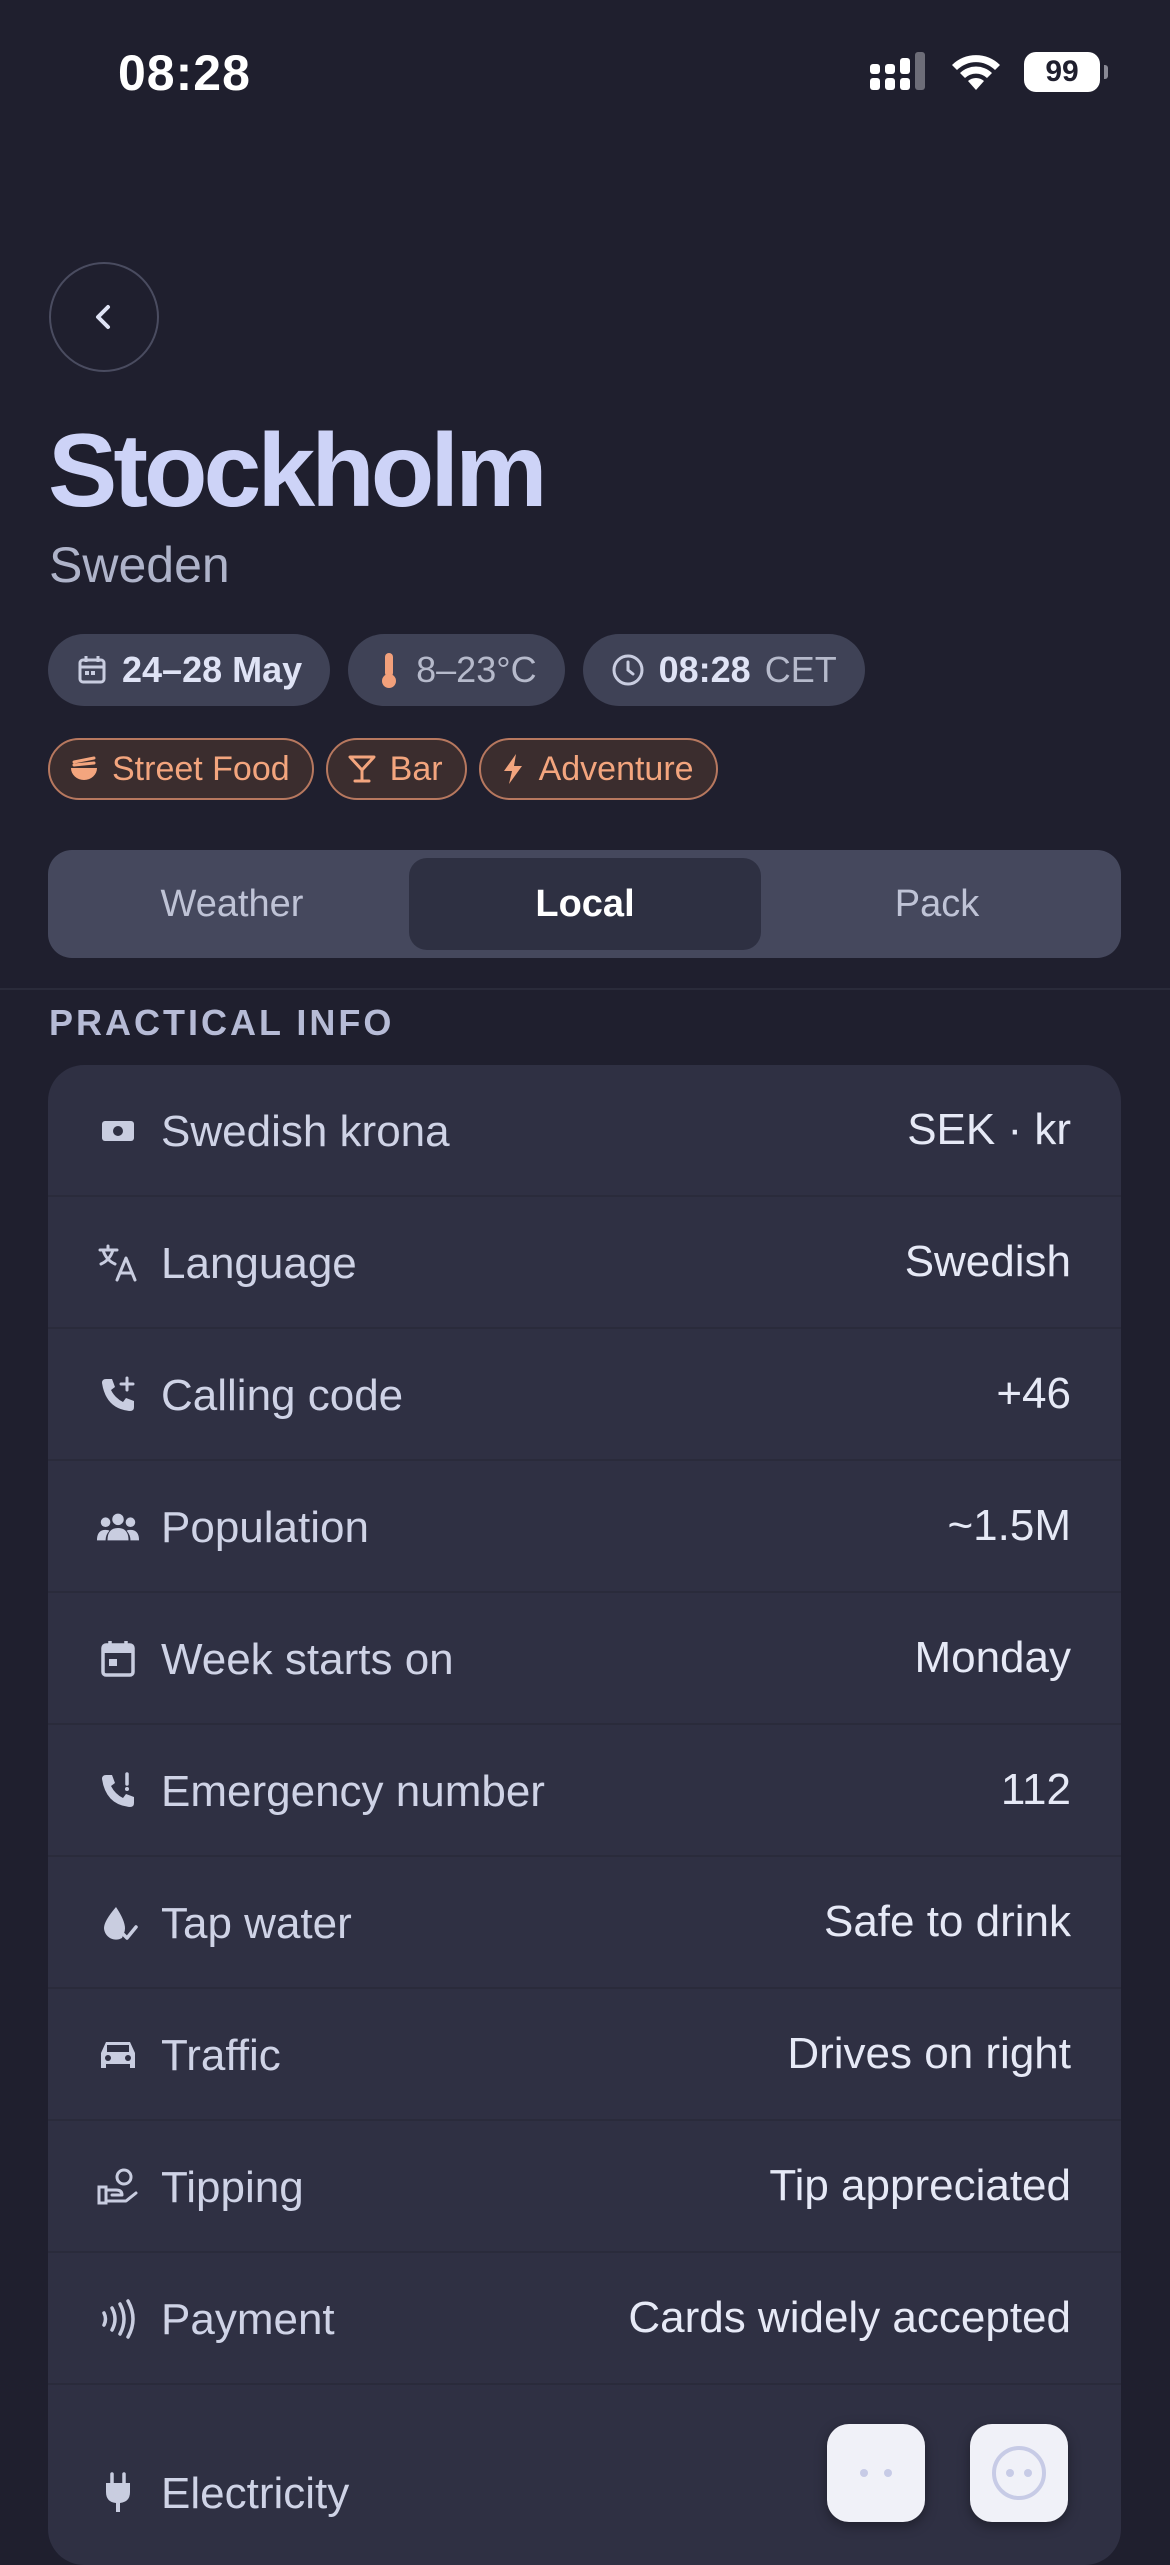 The height and width of the screenshot is (2565, 1170). What do you see at coordinates (201, 768) in the screenshot?
I see `tag-label: Street Food` at bounding box center [201, 768].